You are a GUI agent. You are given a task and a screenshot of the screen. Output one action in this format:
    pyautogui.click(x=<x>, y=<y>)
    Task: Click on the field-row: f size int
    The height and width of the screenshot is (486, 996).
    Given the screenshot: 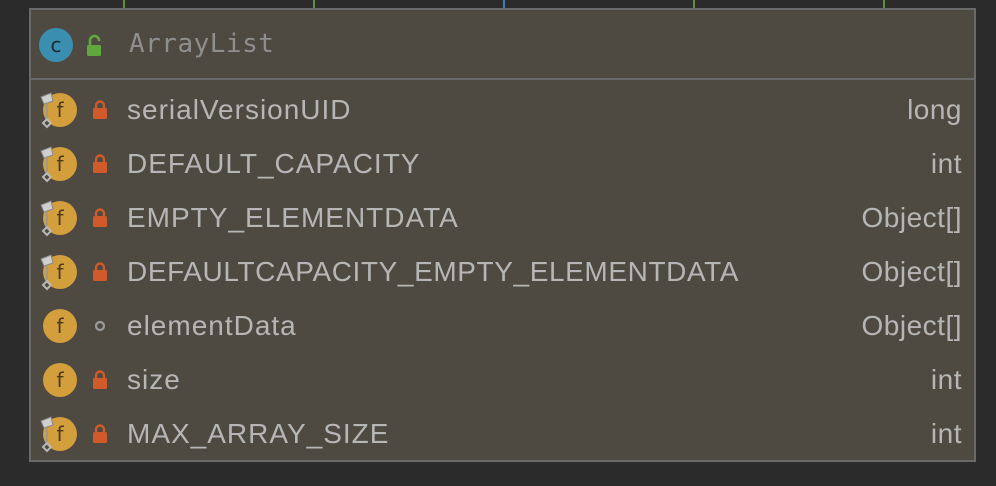 What is the action you would take?
    pyautogui.click(x=502, y=380)
    